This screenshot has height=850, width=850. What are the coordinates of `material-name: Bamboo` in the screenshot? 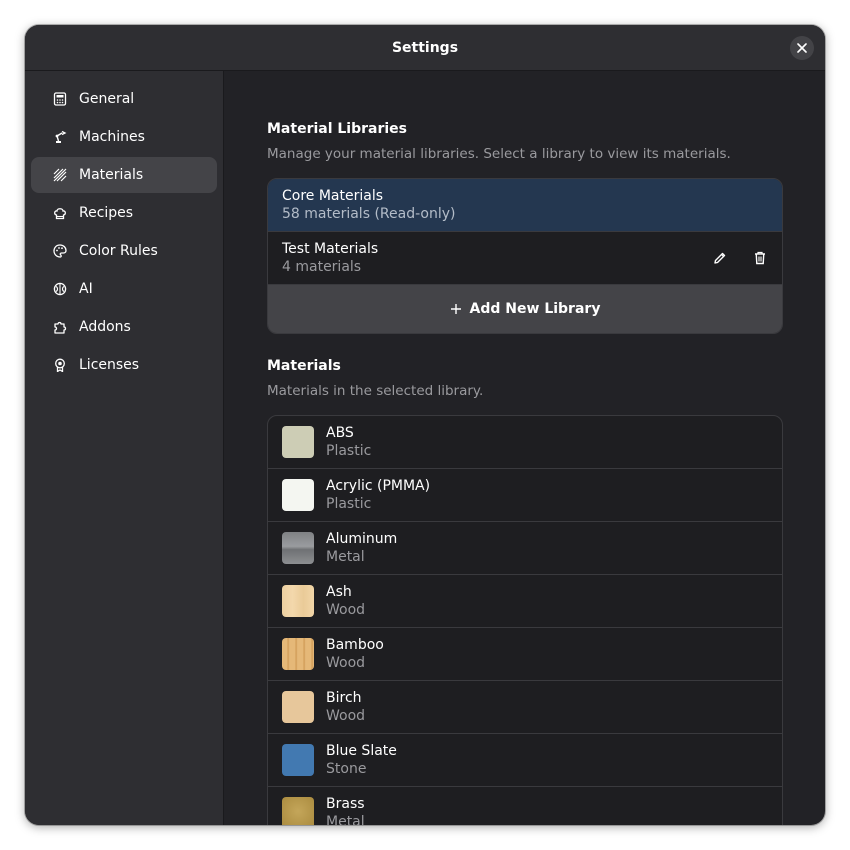 It's located at (355, 645).